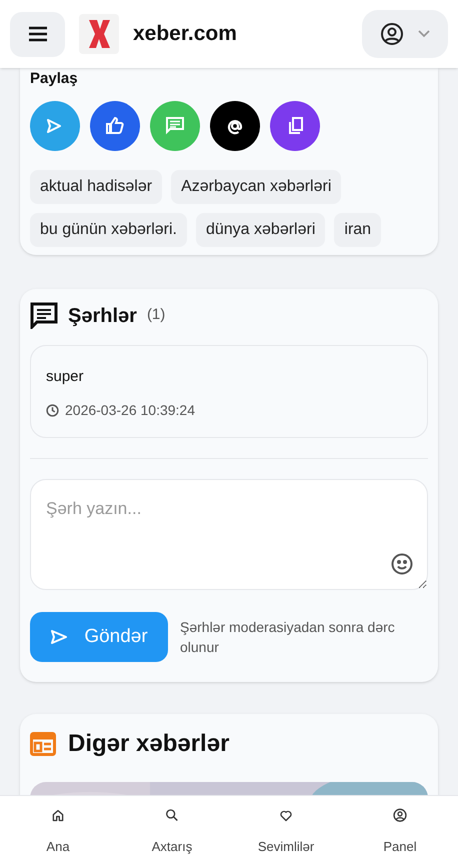  I want to click on logo-icon, so click(99, 34).